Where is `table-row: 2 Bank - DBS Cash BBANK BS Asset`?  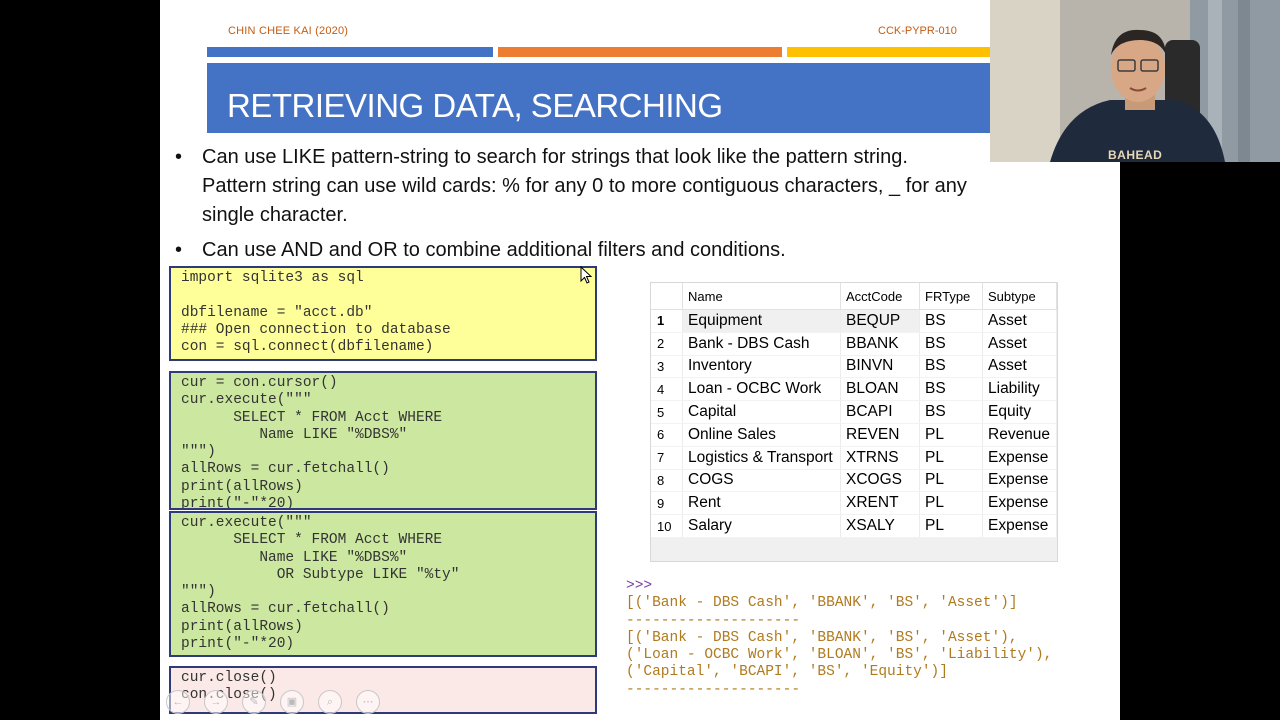 table-row: 2 Bank - DBS Cash BBANK BS Asset is located at coordinates (854, 344).